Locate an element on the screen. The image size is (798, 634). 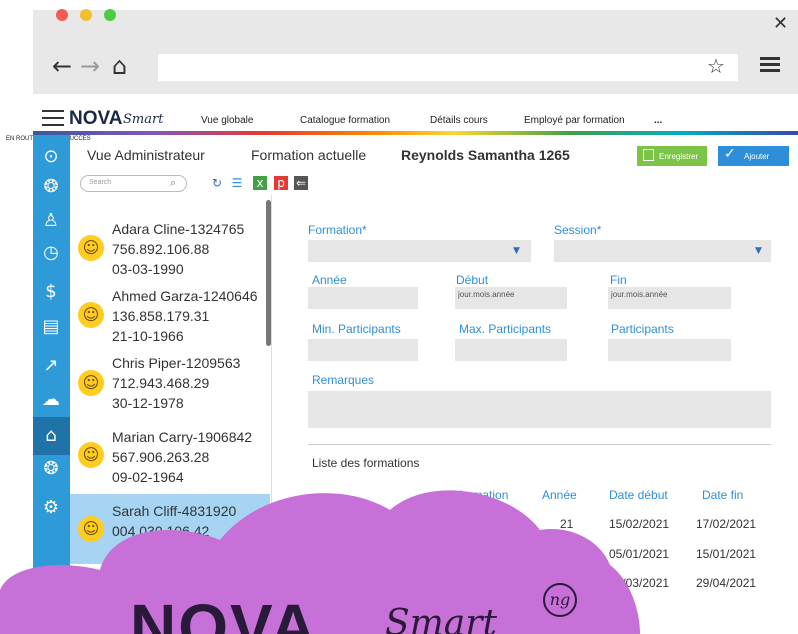
person-name: Chris Piper-1209563 is located at coordinates (176, 363).